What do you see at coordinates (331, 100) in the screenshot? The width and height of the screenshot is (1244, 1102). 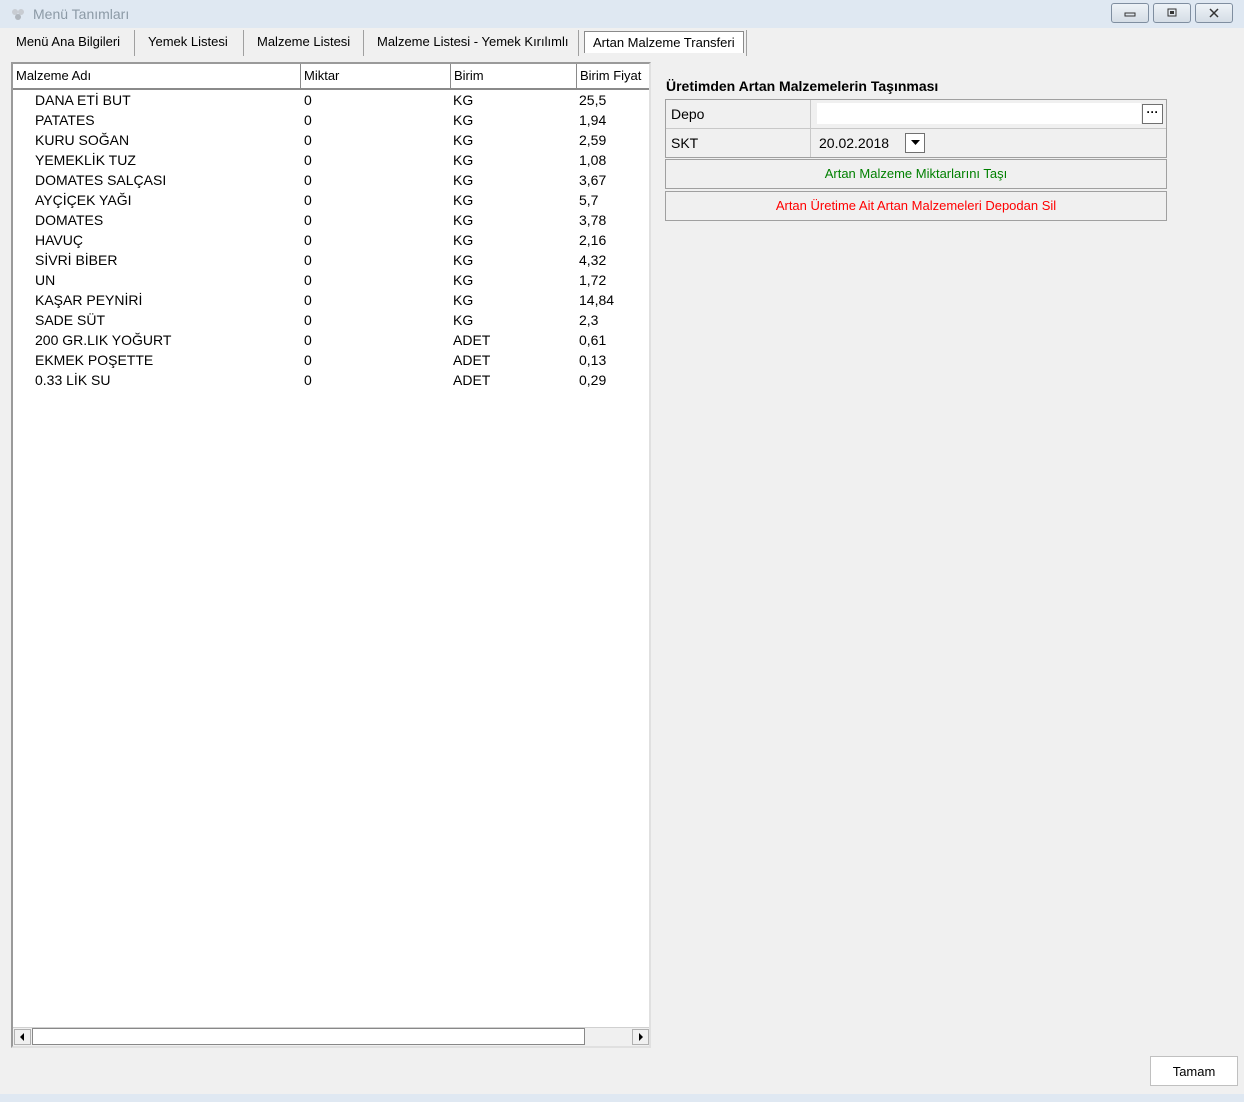 I see `table-row: DANA ETİ BUT 0 KG 25,5` at bounding box center [331, 100].